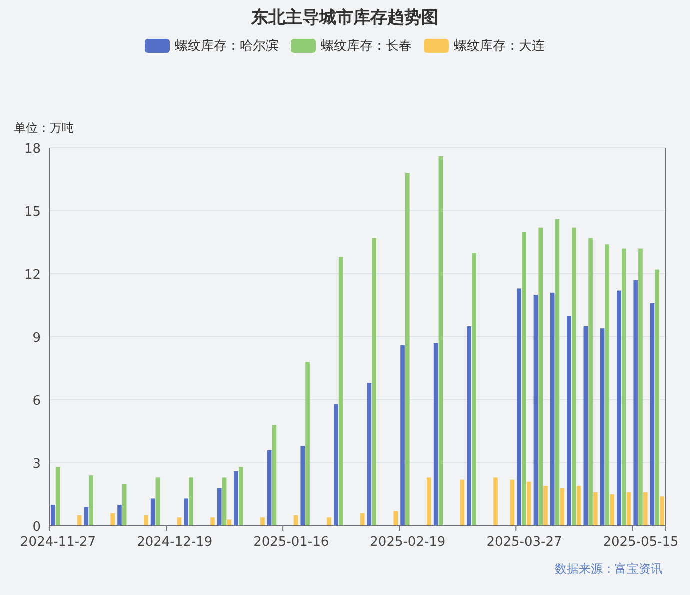 This screenshot has width=690, height=595. I want to click on unit-label: 单位：万吨, so click(44, 128).